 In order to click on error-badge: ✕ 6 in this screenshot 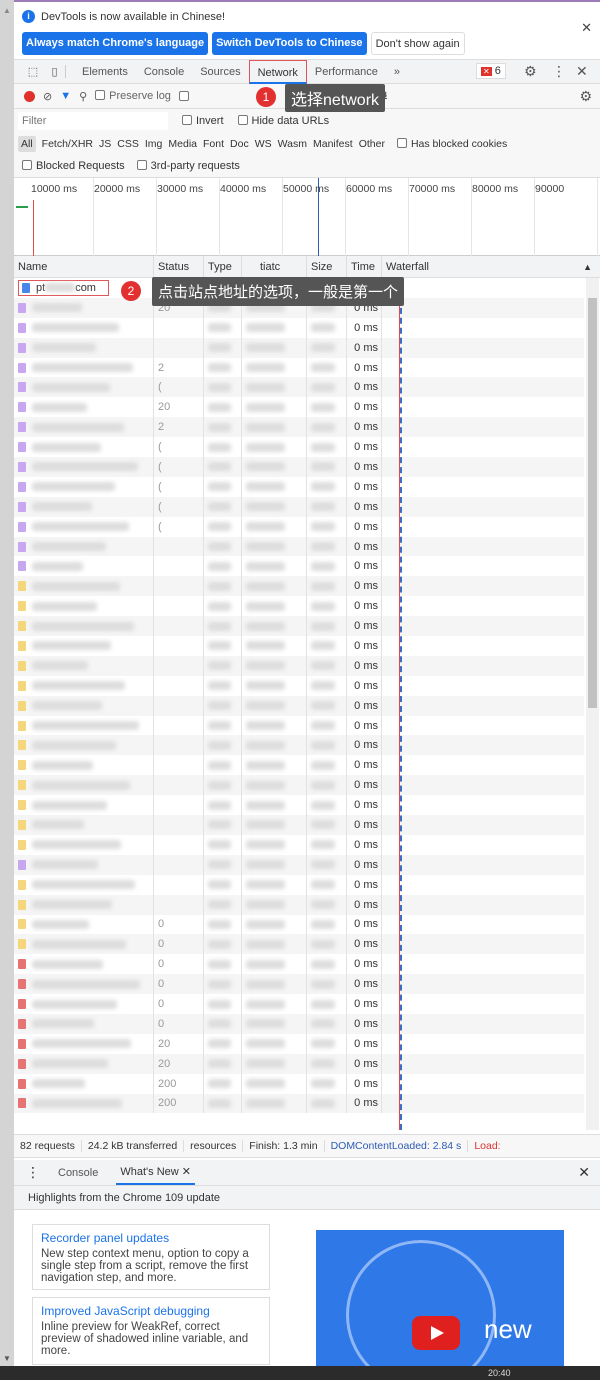, I will do `click(491, 71)`.